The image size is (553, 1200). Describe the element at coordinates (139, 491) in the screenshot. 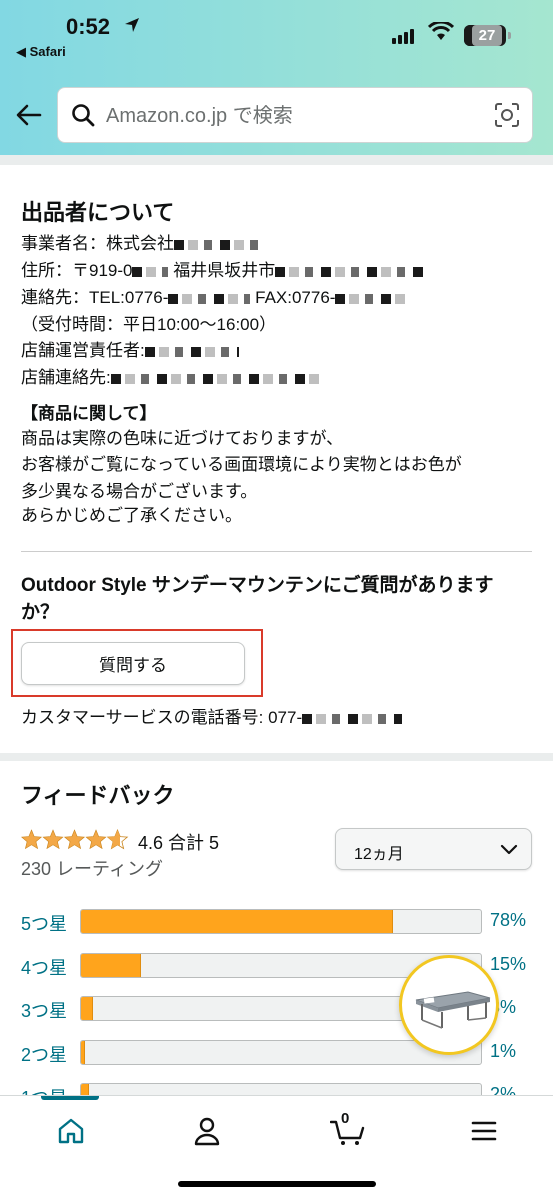

I see `product-note-line: 多少異なる場合がございます。` at that location.